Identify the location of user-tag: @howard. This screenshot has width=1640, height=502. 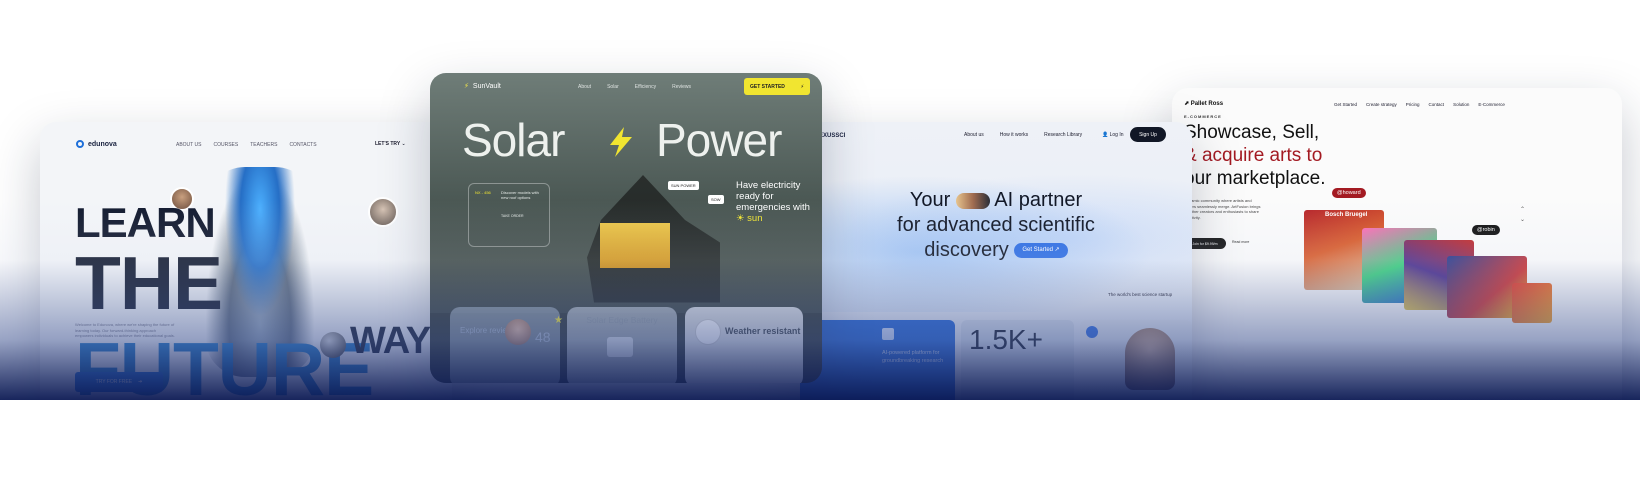
(1349, 193).